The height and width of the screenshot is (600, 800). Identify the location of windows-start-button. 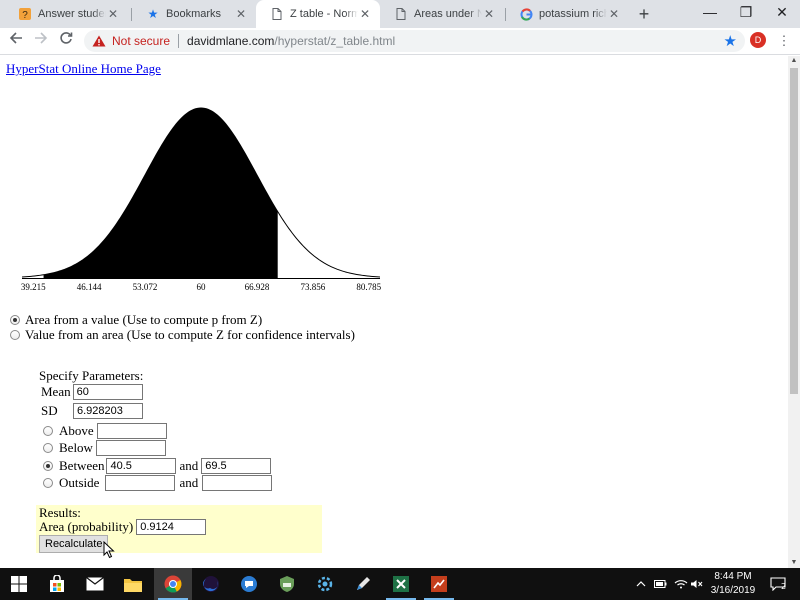
(19, 584).